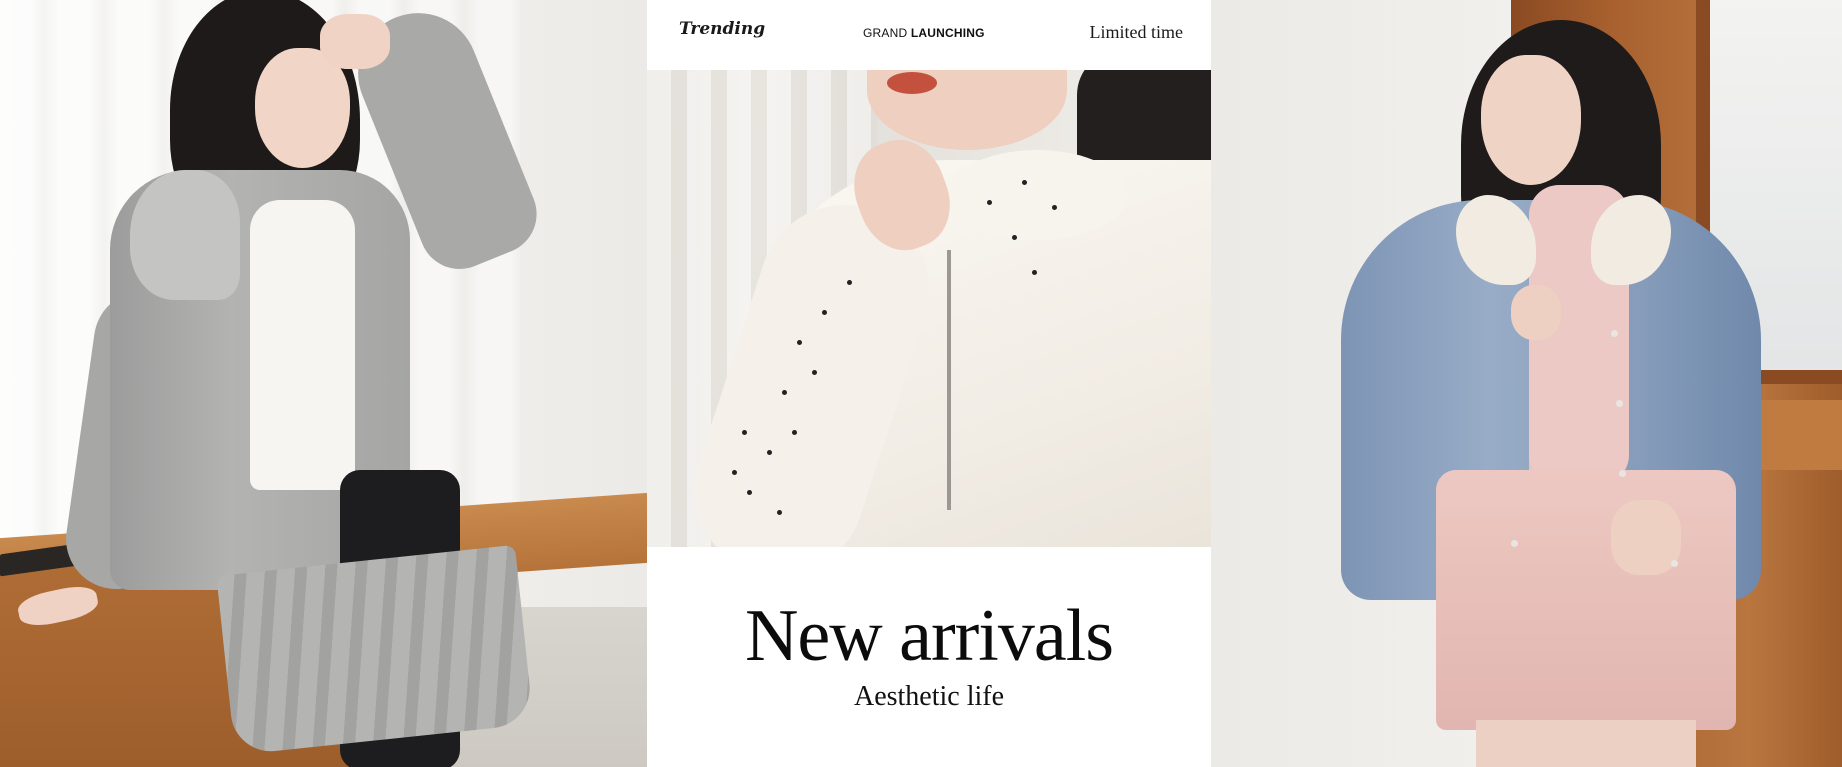 The image size is (1842, 767). What do you see at coordinates (929, 636) in the screenshot?
I see `headline: New arrivals` at bounding box center [929, 636].